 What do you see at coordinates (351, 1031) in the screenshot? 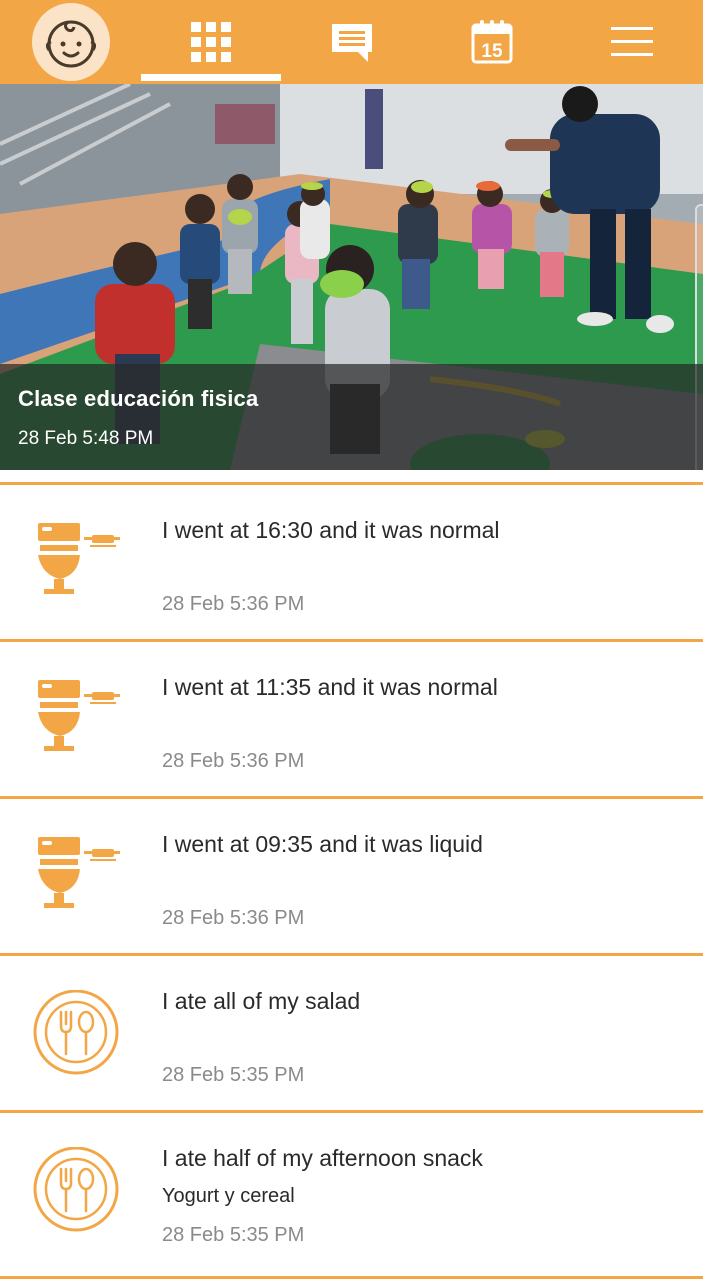
I see `feed-item-meal: I ate all of my salad 28 Feb 5:35 PM` at bounding box center [351, 1031].